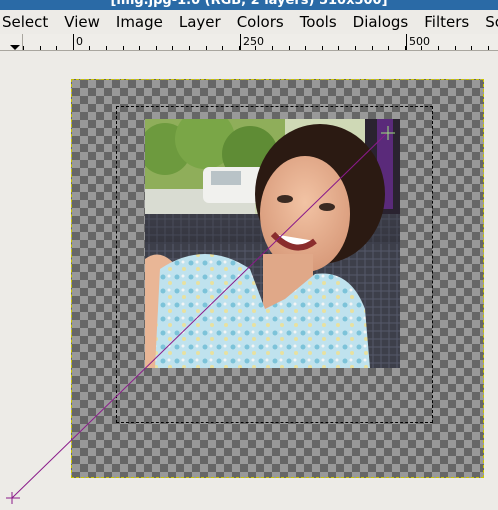  I want to click on menu-view: View, so click(82, 22).